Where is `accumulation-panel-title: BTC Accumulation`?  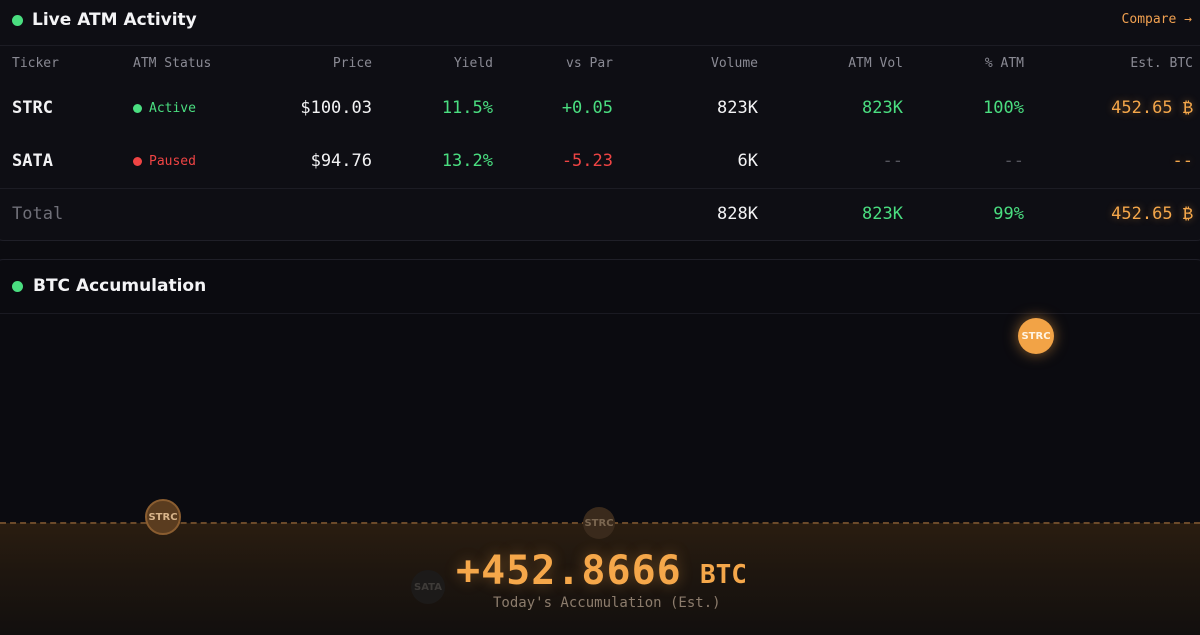 accumulation-panel-title: BTC Accumulation is located at coordinates (120, 286).